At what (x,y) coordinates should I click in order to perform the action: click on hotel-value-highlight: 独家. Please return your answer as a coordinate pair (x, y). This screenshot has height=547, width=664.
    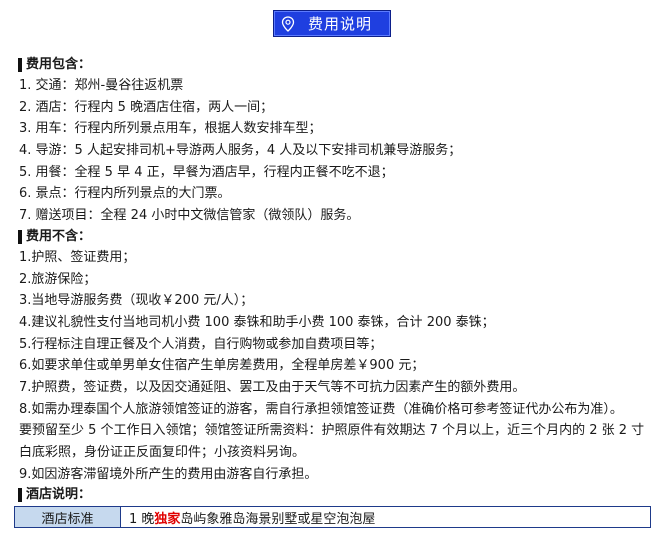
    Looking at the image, I should click on (167, 519).